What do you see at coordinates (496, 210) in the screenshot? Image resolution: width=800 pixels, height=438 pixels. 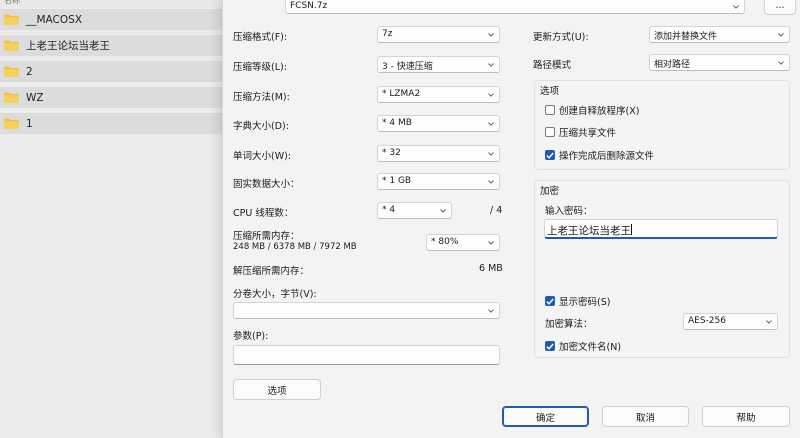 I see `cpu-total: / 4` at bounding box center [496, 210].